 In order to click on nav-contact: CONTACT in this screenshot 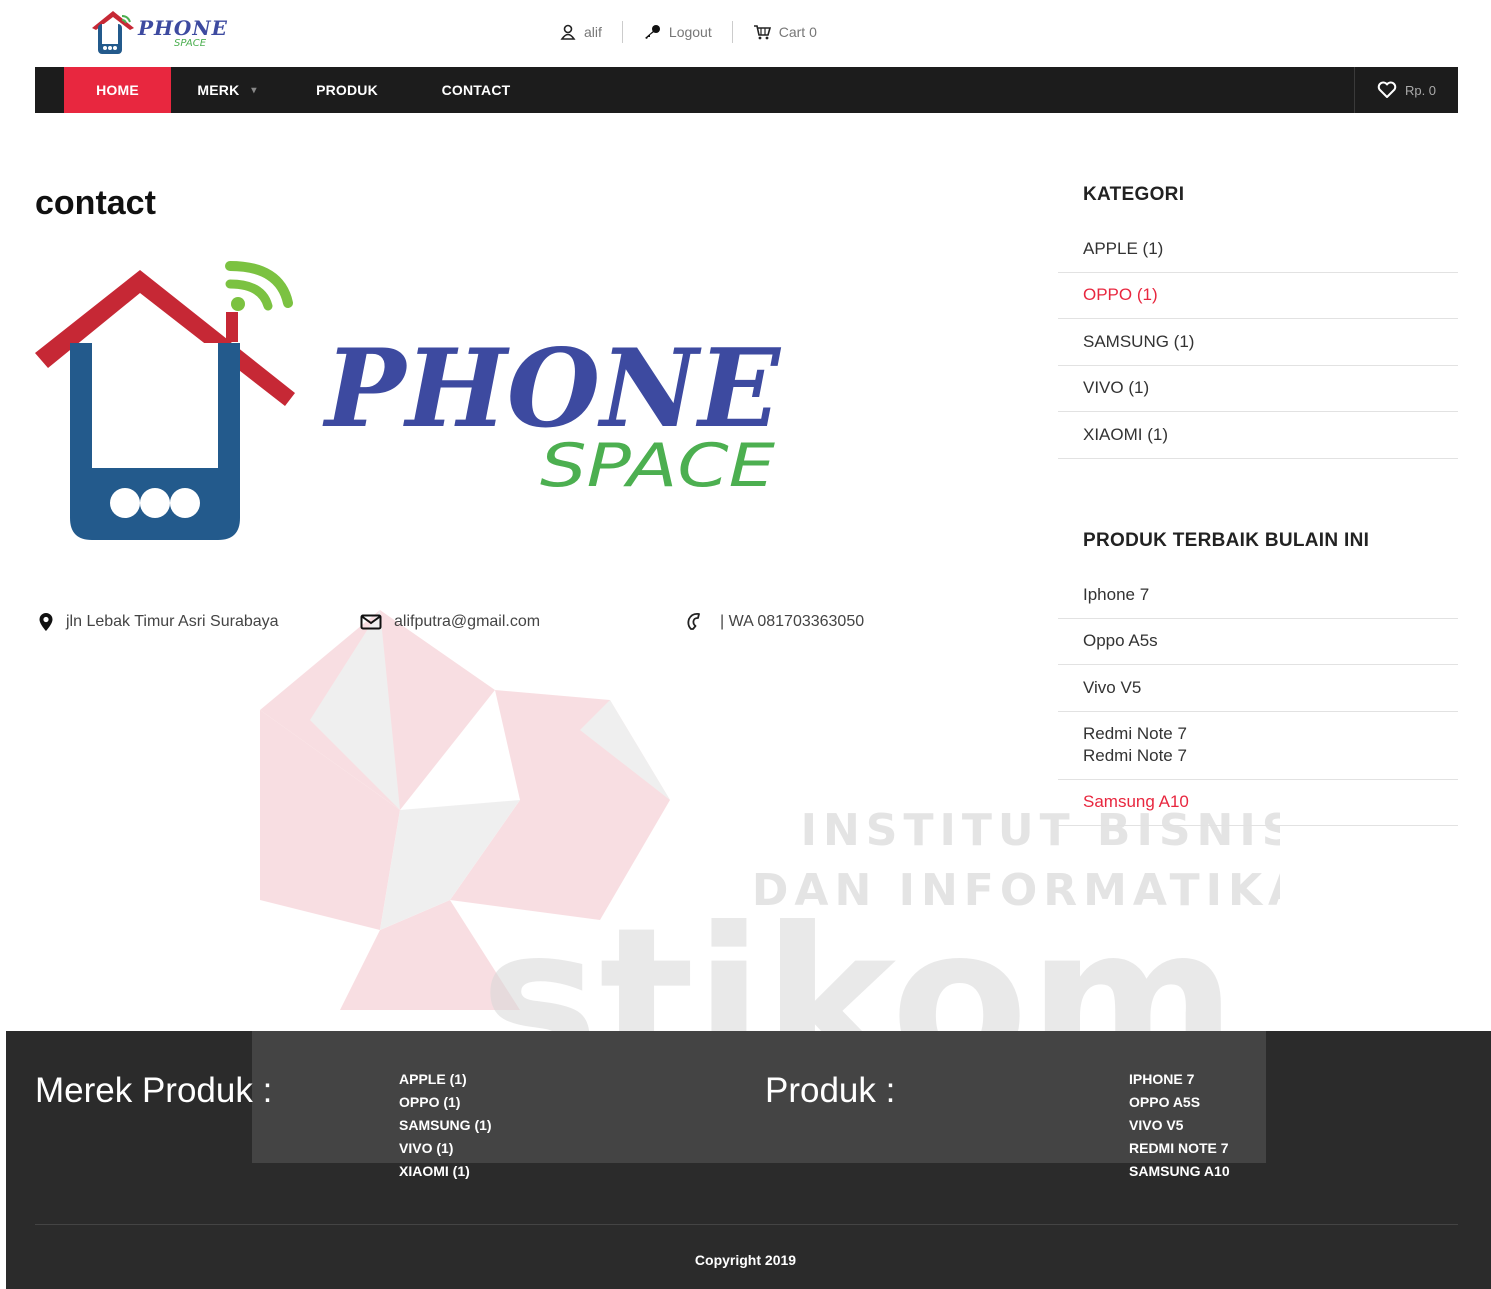, I will do `click(476, 90)`.